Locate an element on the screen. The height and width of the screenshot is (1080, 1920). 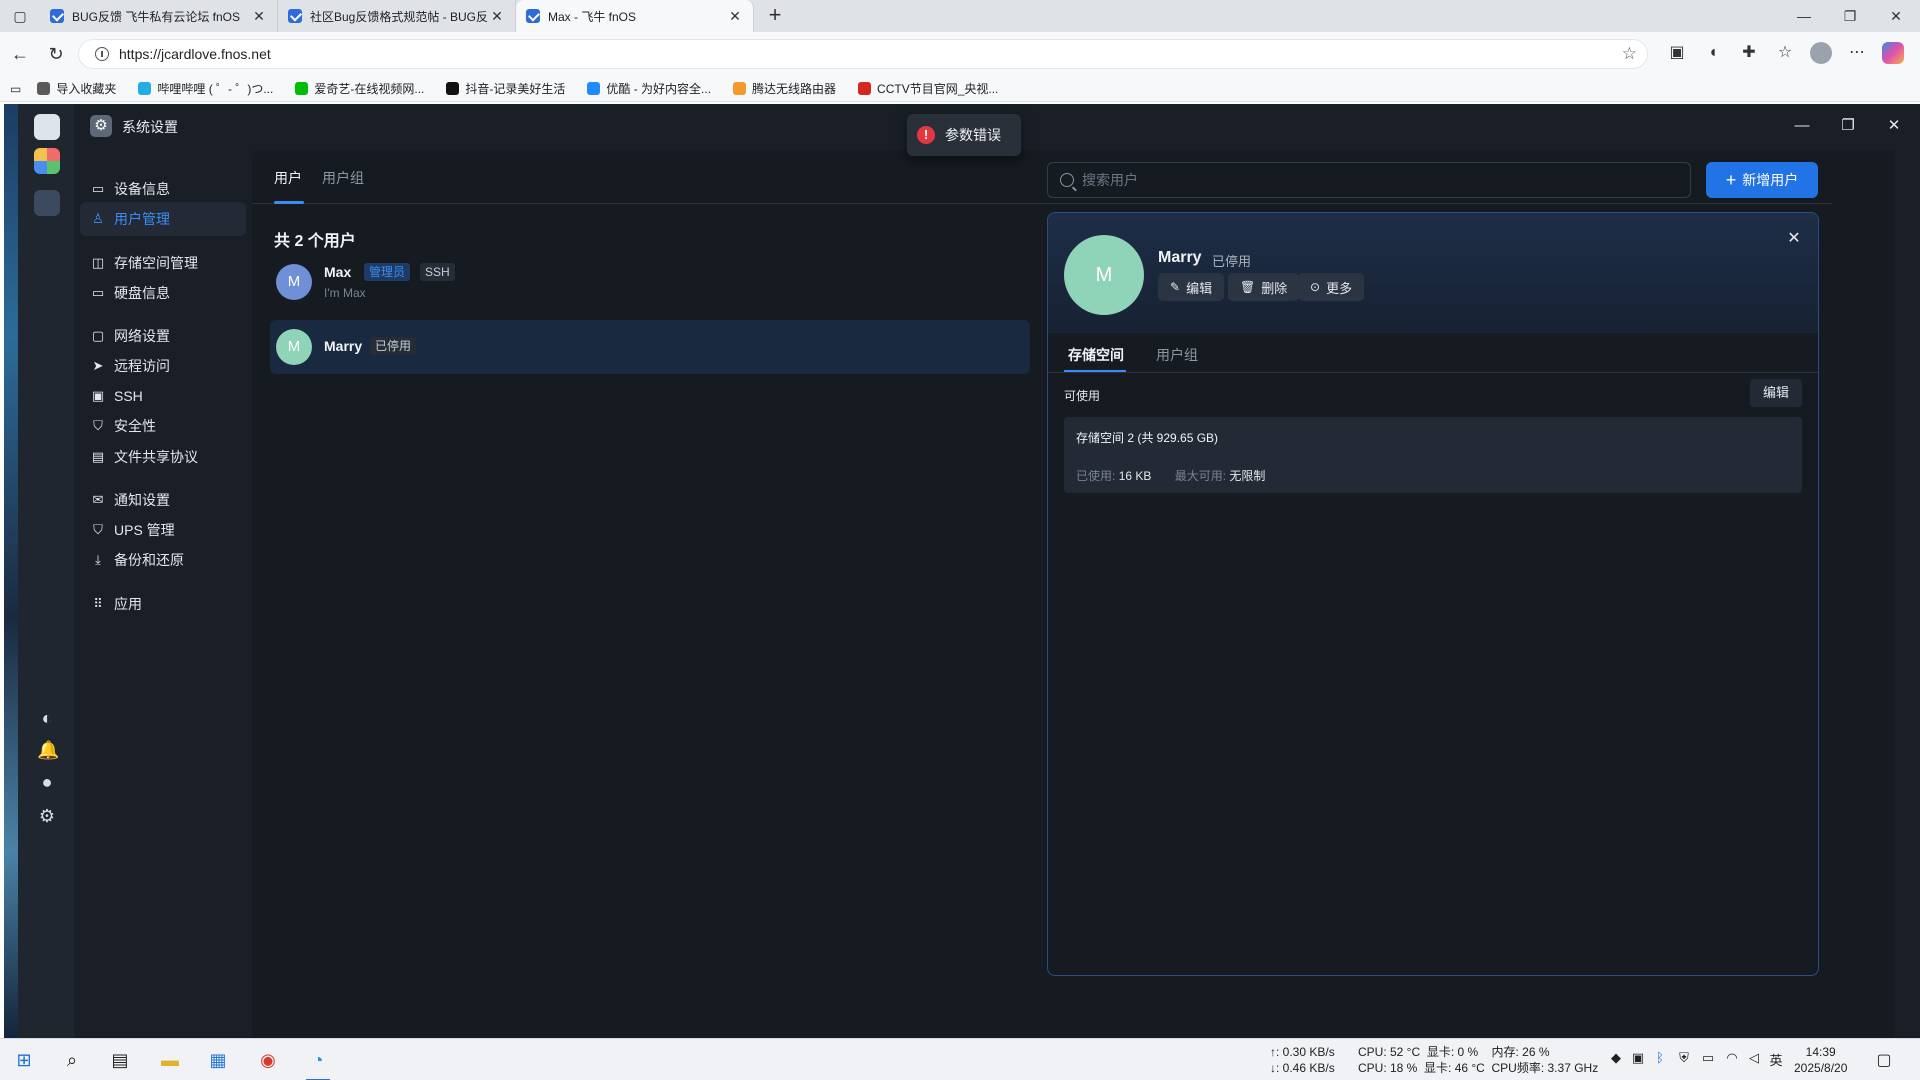
search-field is located at coordinates (1369, 180).